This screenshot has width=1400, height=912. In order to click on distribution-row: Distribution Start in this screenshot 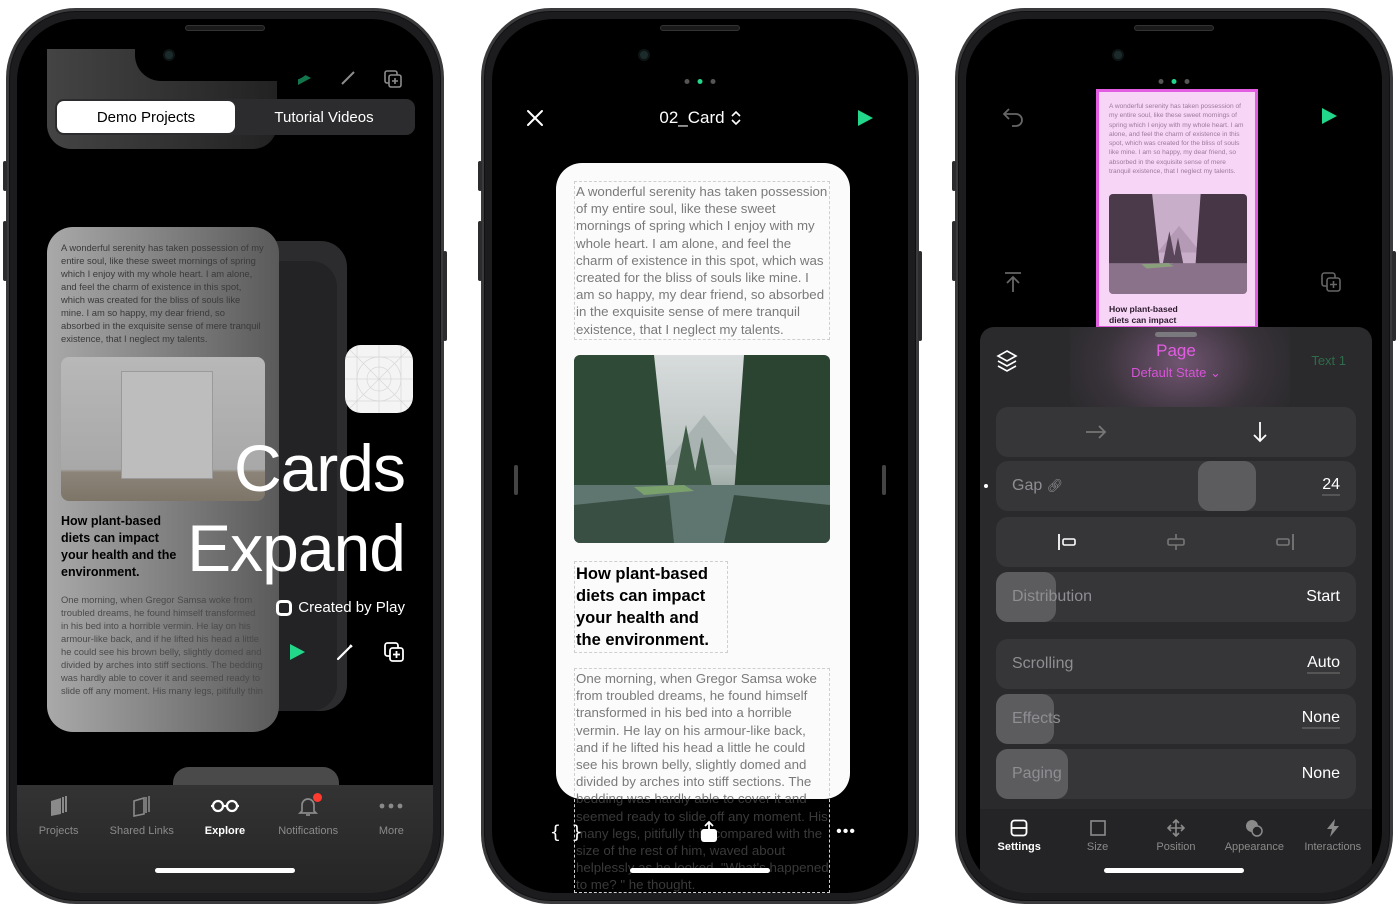, I will do `click(1176, 597)`.